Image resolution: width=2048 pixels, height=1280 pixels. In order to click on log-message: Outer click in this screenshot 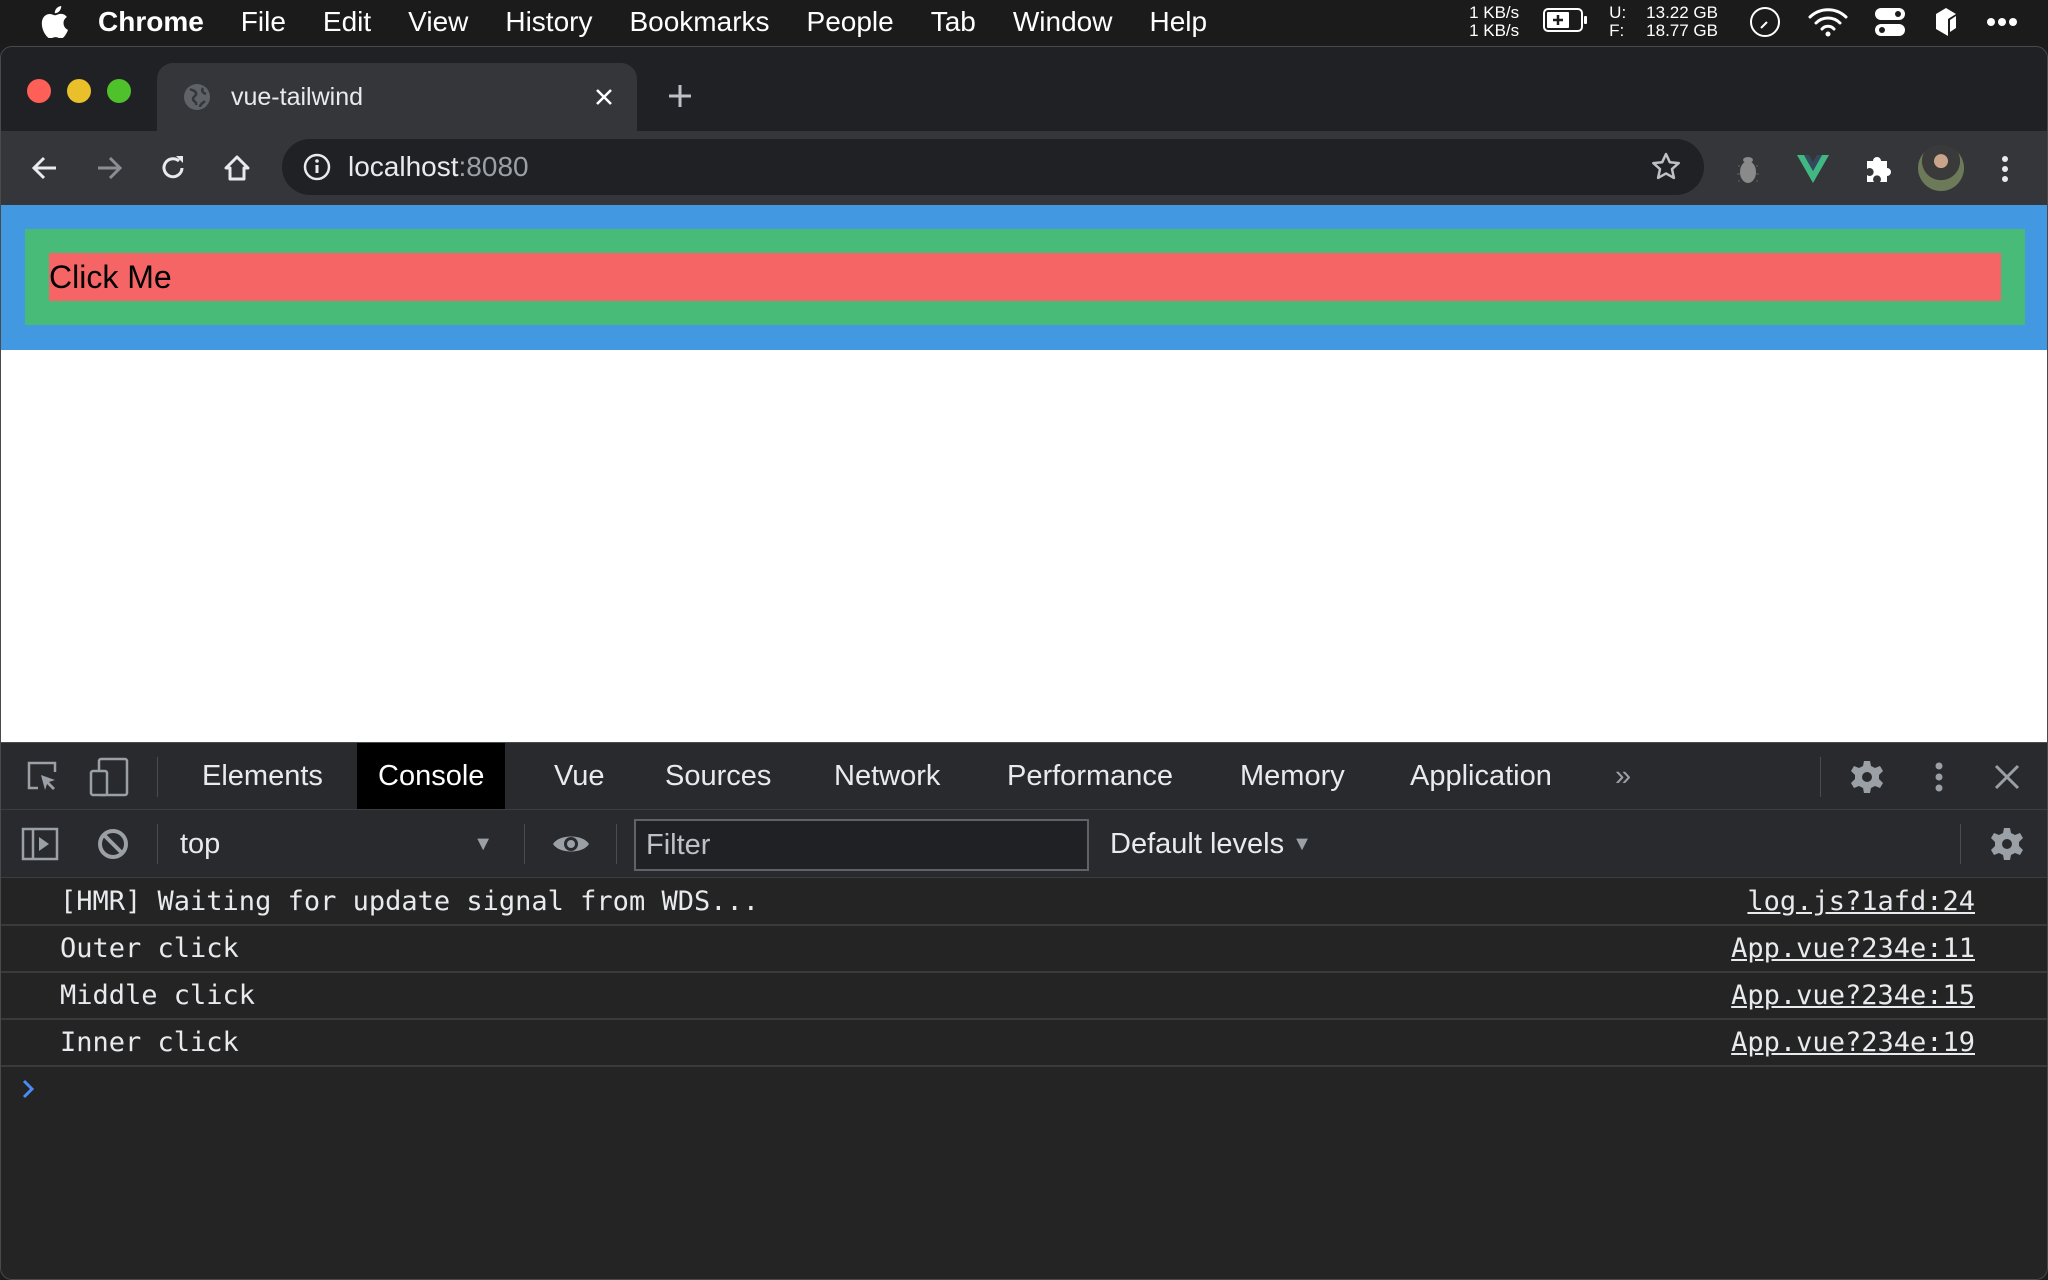, I will do `click(149, 948)`.